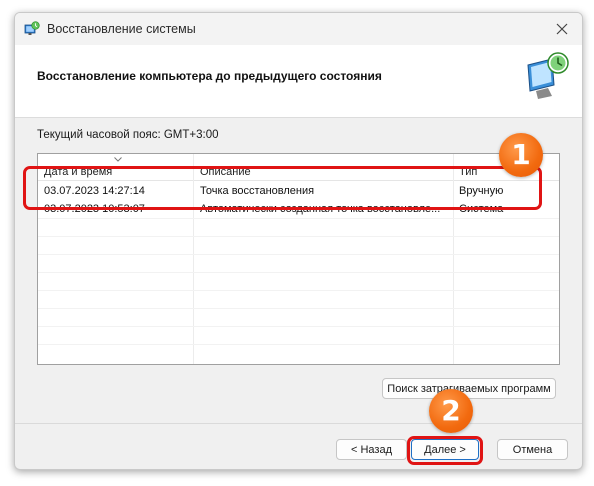  Describe the element at coordinates (118, 159) in the screenshot. I see `sort-arrow-icon` at that location.